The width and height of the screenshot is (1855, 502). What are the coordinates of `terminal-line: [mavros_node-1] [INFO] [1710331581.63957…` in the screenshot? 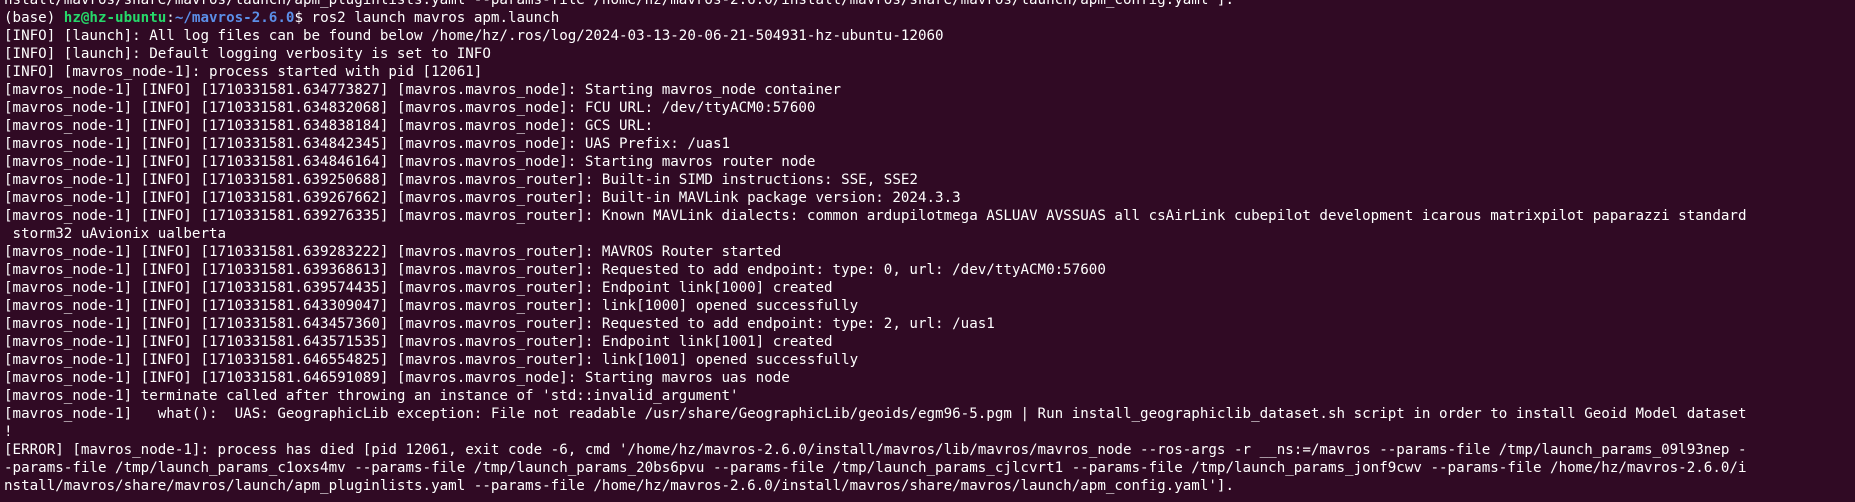 It's located at (418, 288).